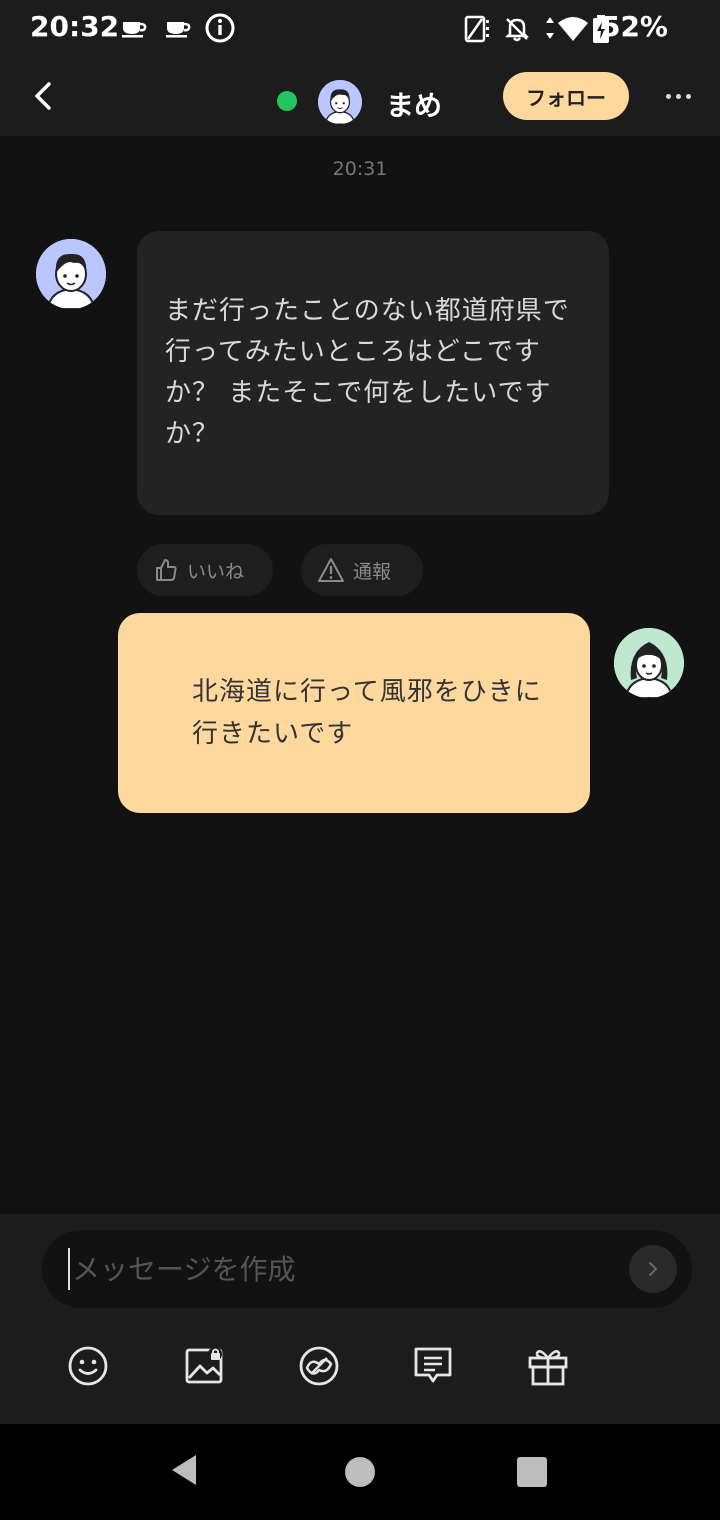  I want to click on outgoing-message-bubble: 北海道に行って風邪をひきに行きたいです, so click(354, 713).